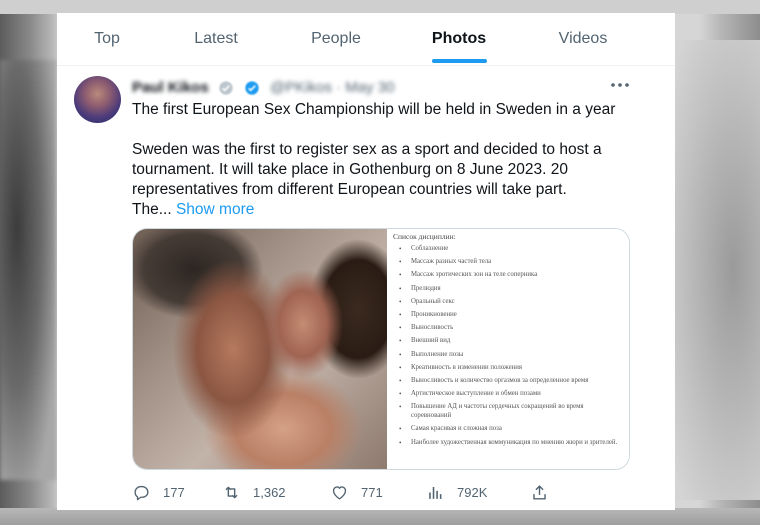 This screenshot has width=760, height=525. I want to click on list-item: Массаж разных частей тела, so click(509, 262).